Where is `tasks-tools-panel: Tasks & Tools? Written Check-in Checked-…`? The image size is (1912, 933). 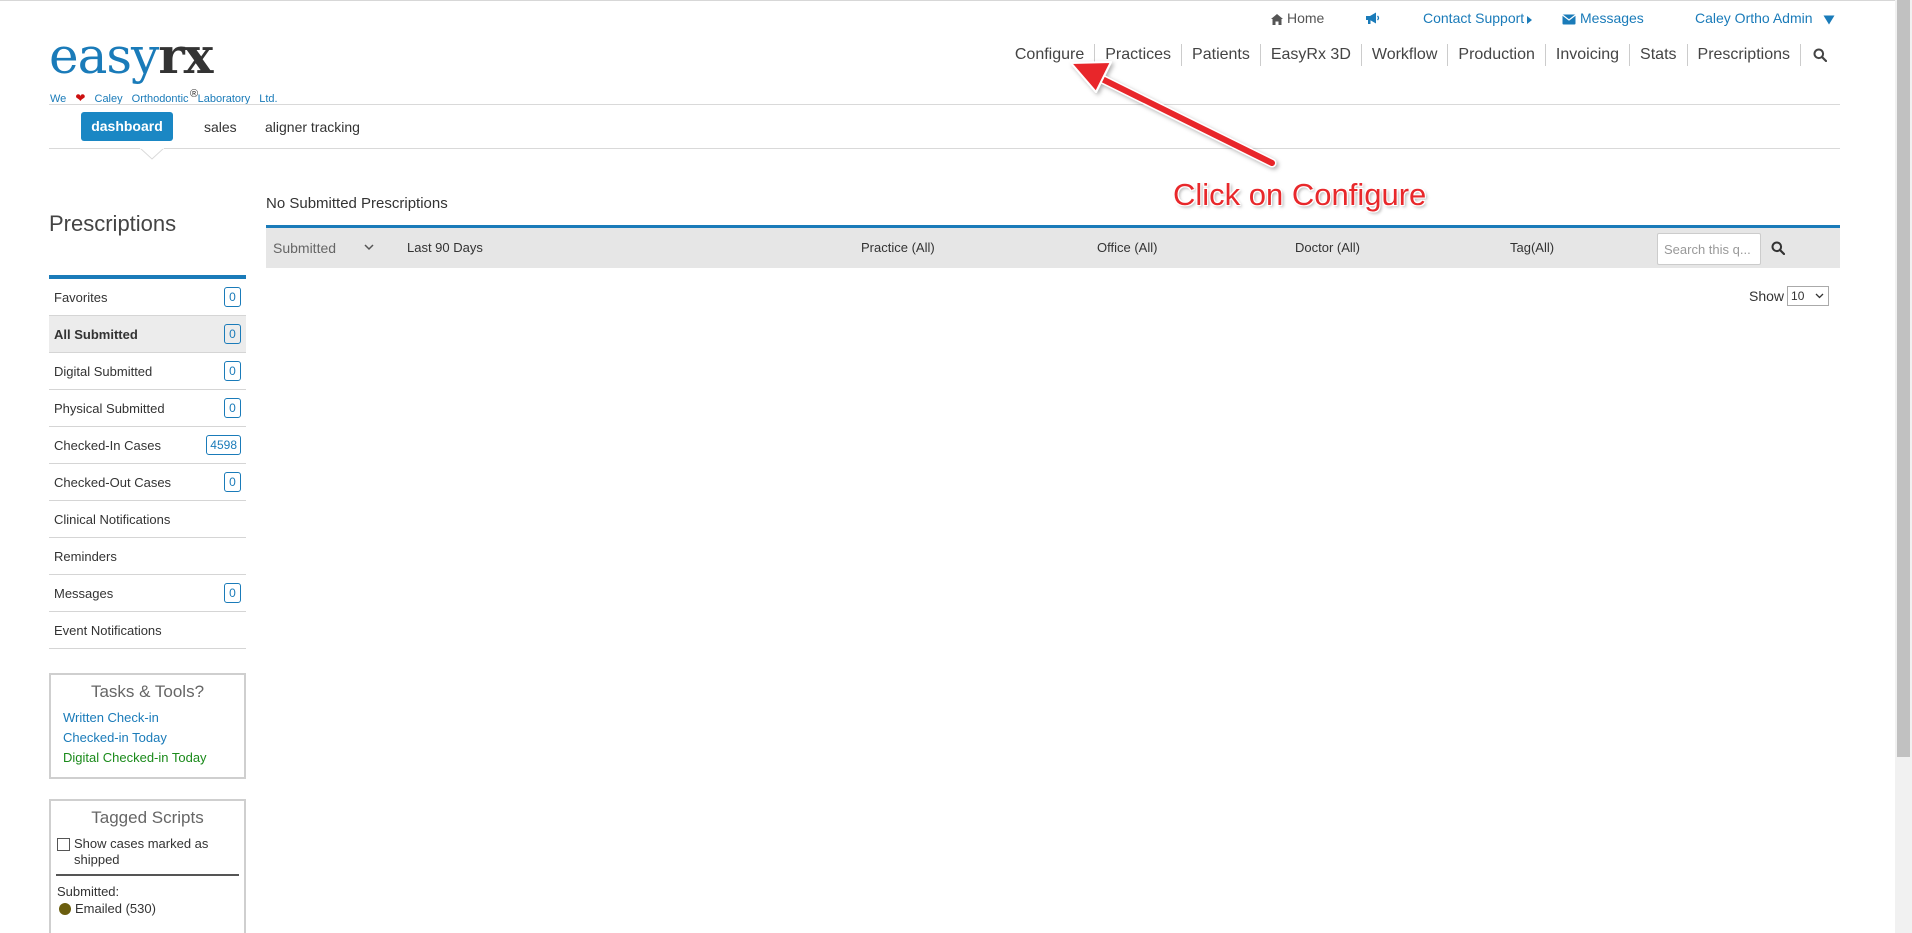 tasks-tools-panel: Tasks & Tools? Written Check-in Checked-… is located at coordinates (147, 726).